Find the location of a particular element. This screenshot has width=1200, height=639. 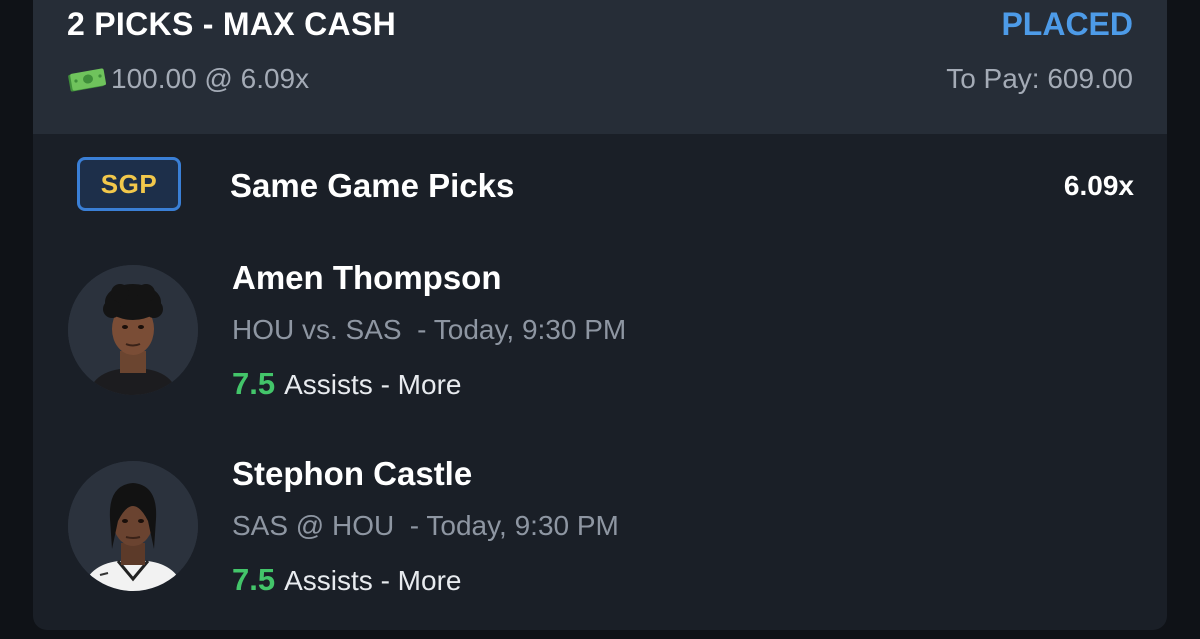

status-badge: PLACED is located at coordinates (1067, 24).